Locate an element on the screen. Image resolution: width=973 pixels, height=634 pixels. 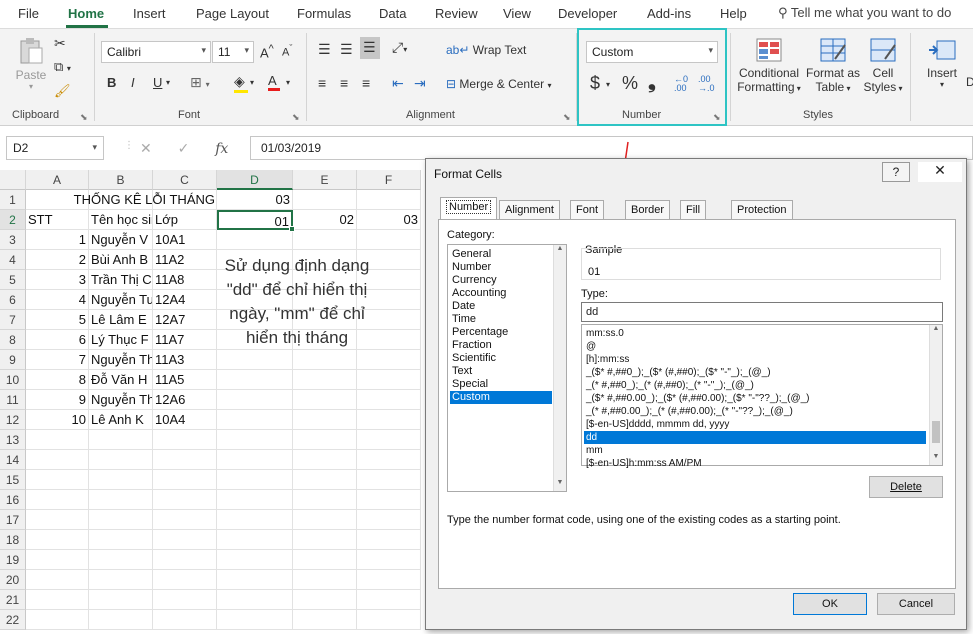
stt-cell: 10 is located at coordinates (57, 420).